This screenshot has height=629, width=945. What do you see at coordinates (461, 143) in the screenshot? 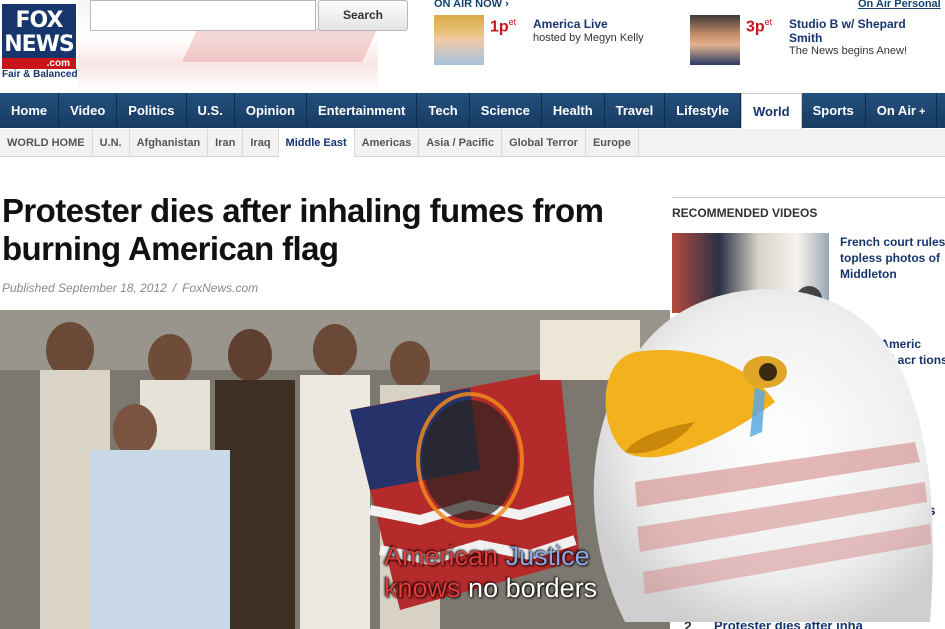
I see `subnav-asia-pacific: Asia / Pacific` at bounding box center [461, 143].